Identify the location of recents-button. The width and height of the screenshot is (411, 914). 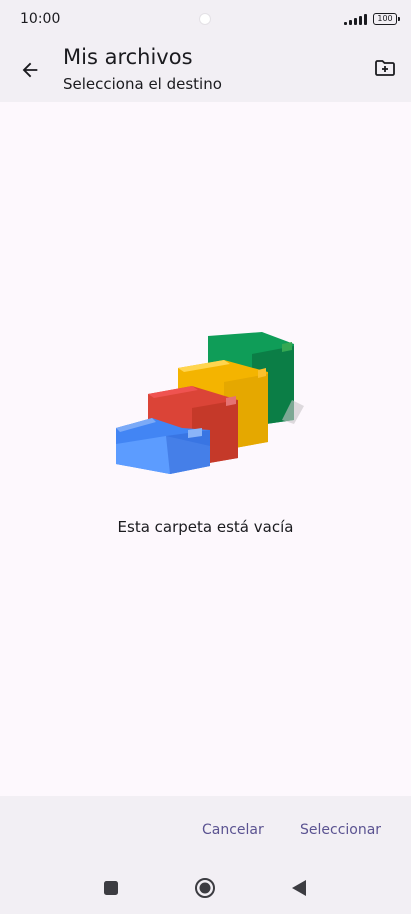
(111, 888).